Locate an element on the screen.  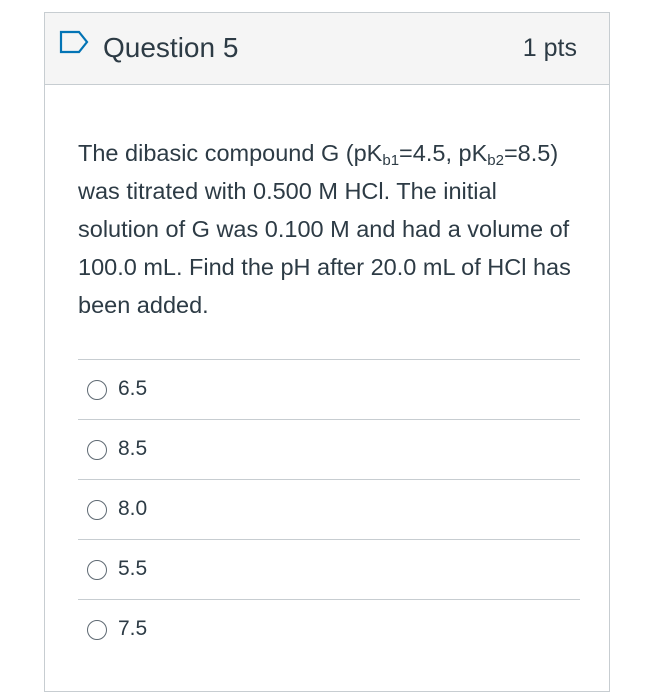
answer-option: 8.5 is located at coordinates (329, 449).